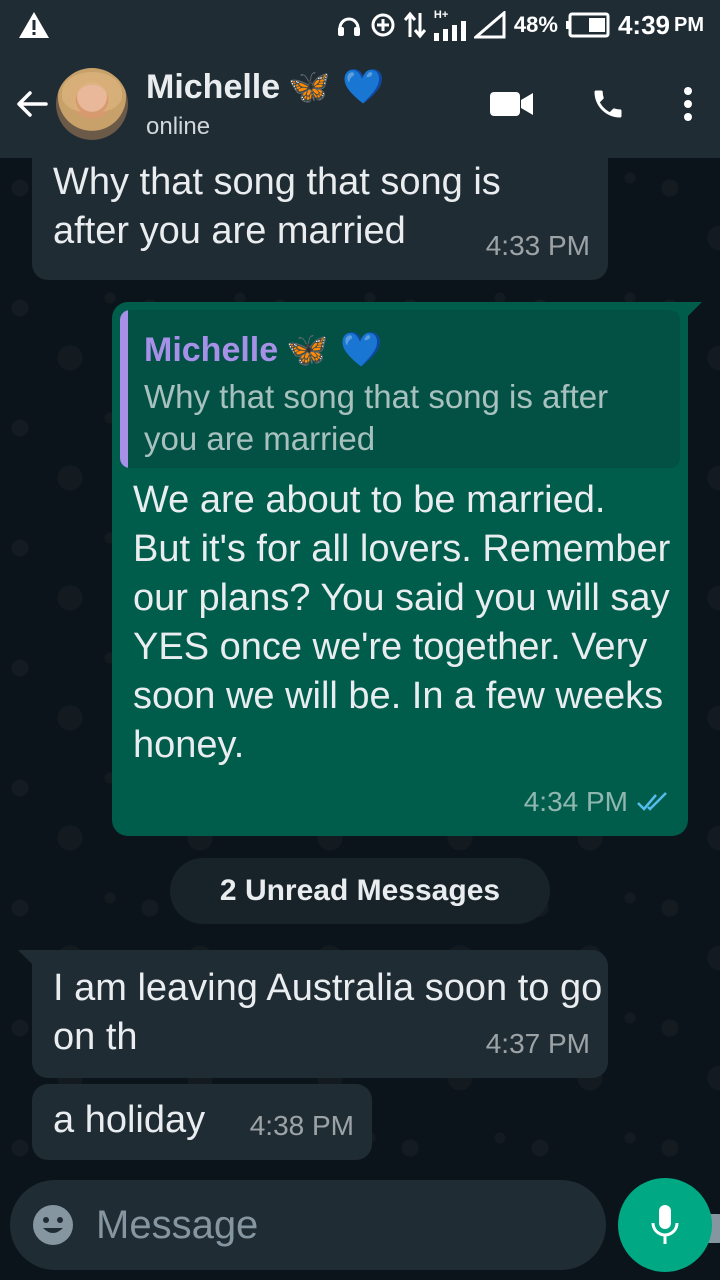 The height and width of the screenshot is (1280, 720). Describe the element at coordinates (336, 87) in the screenshot. I see `contact-name-emojis: 🦋 💙` at that location.